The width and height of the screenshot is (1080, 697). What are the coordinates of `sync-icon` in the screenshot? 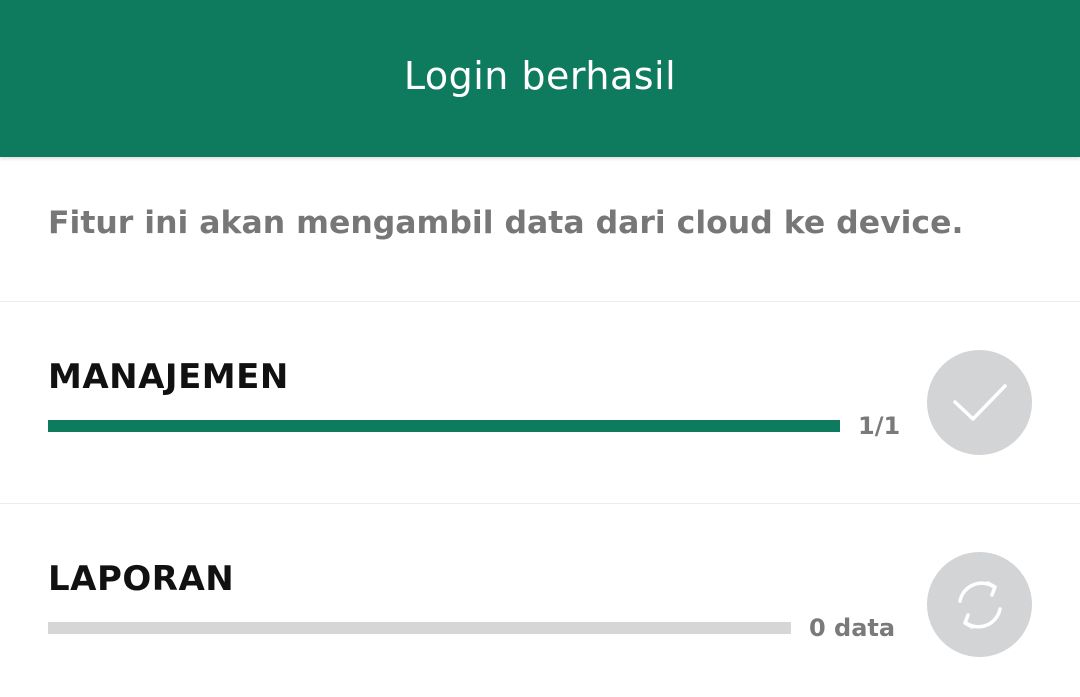 It's located at (979, 604).